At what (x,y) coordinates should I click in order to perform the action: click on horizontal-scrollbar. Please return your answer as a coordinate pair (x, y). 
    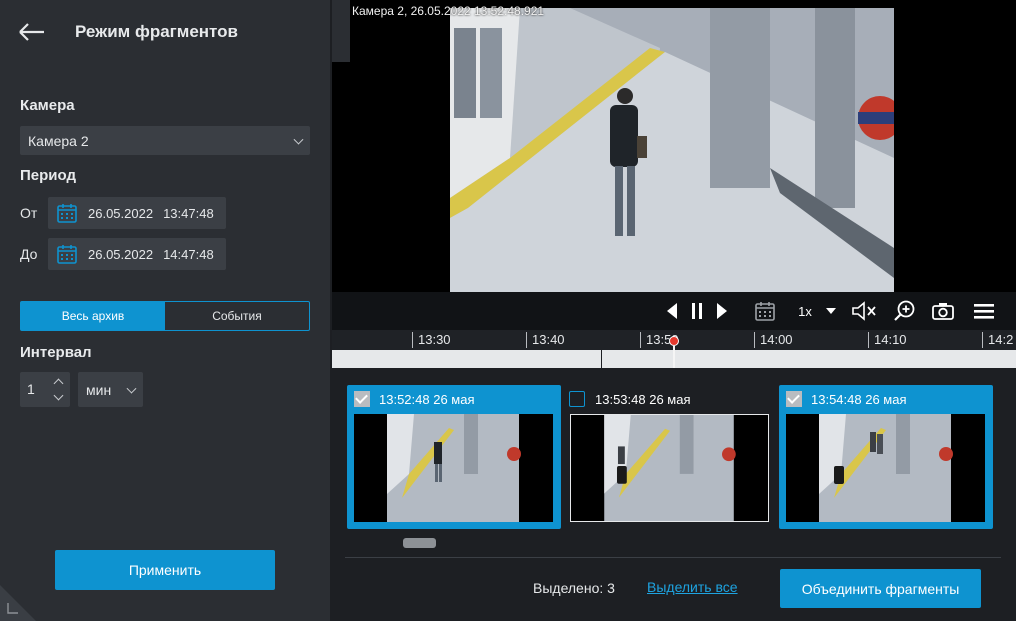
    Looking at the image, I should click on (419, 543).